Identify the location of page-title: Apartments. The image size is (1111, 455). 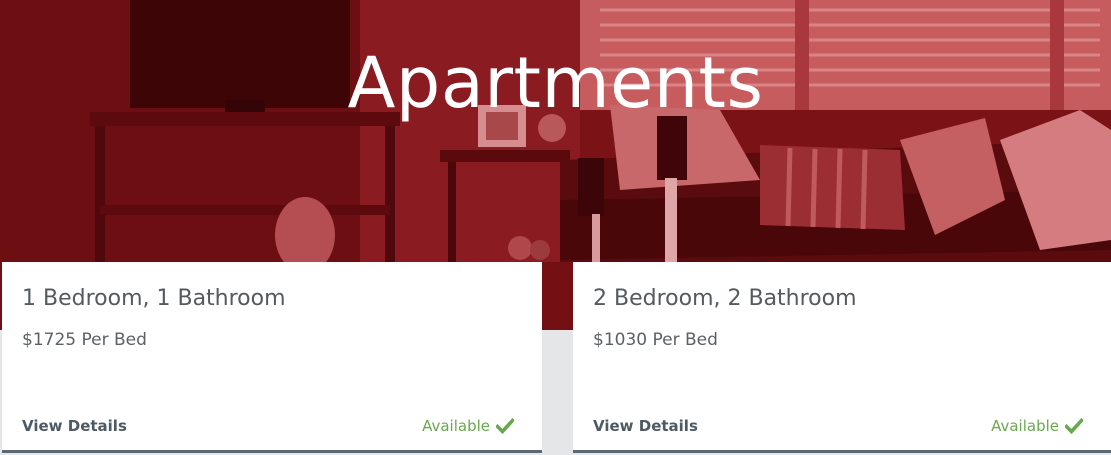
(555, 83).